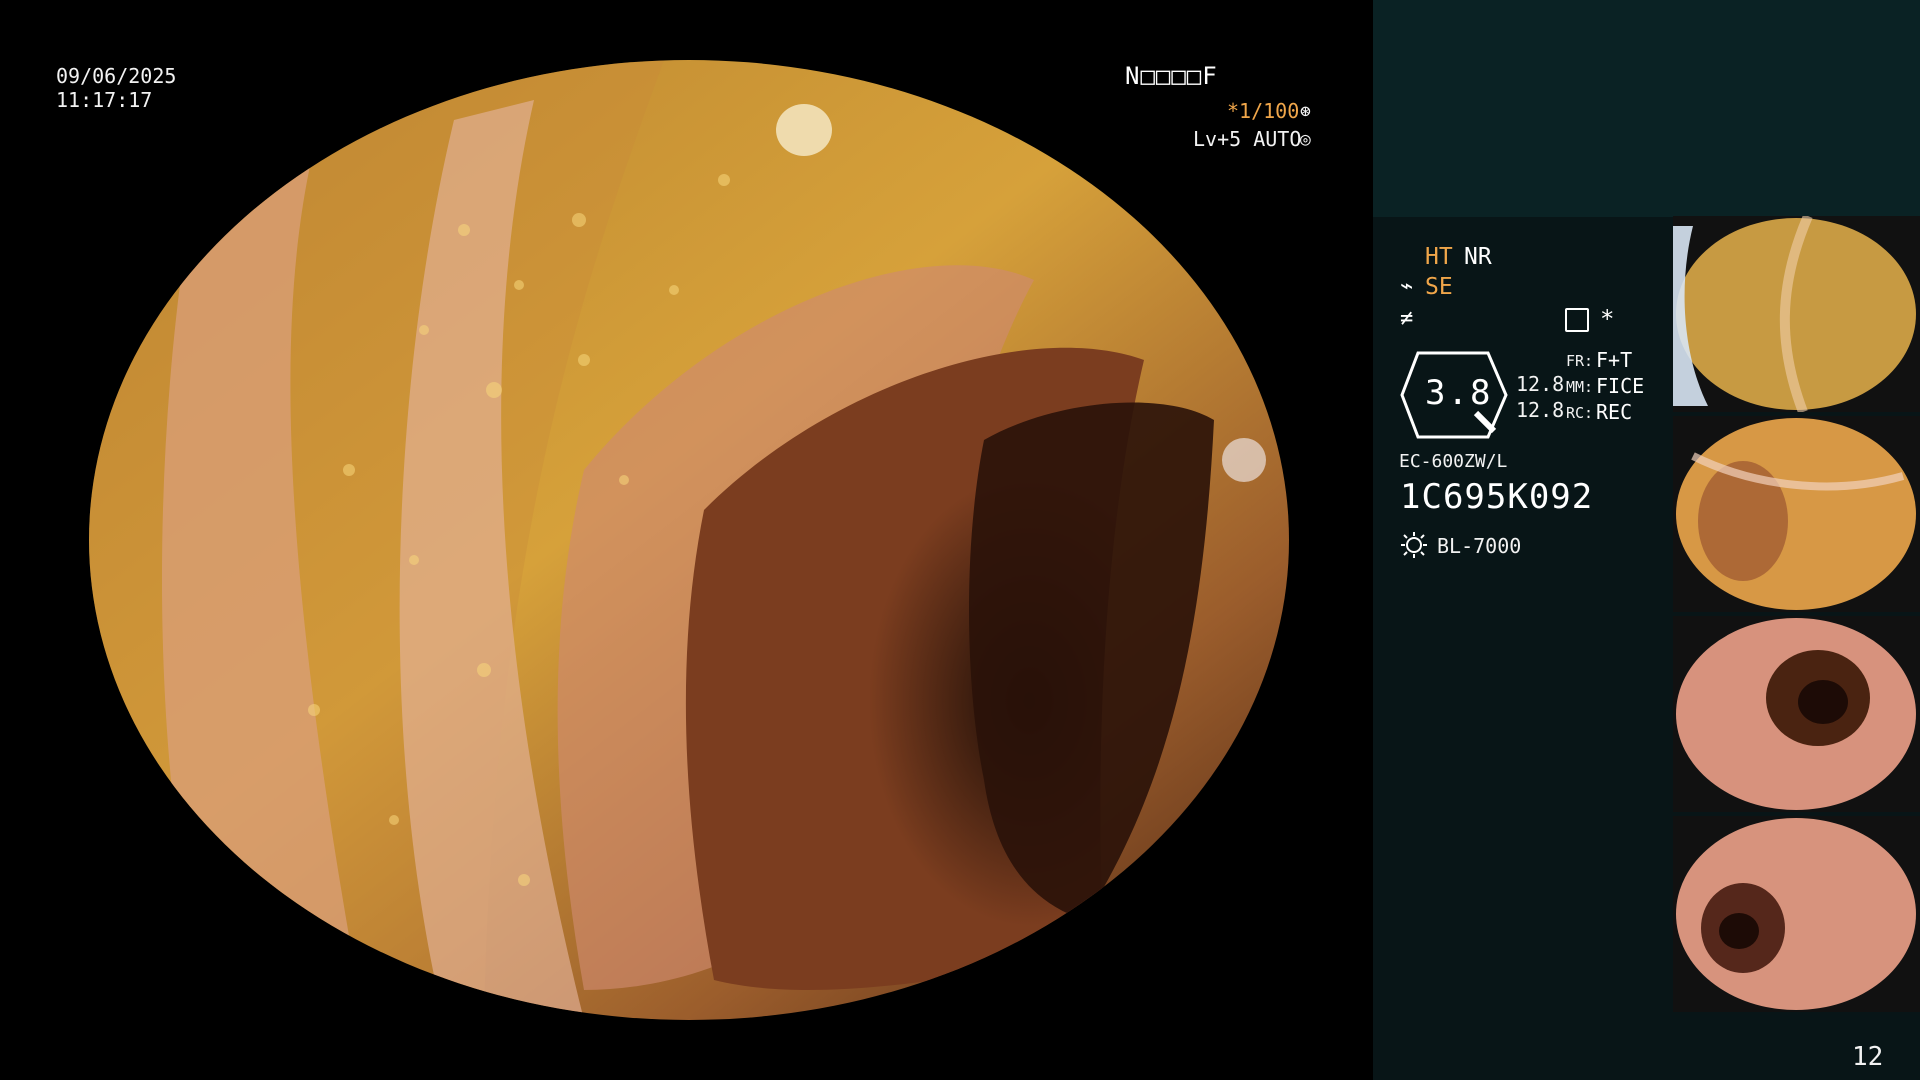 The width and height of the screenshot is (1920, 1080). What do you see at coordinates (1540, 384) in the screenshot?
I see `value-1: 12.8` at bounding box center [1540, 384].